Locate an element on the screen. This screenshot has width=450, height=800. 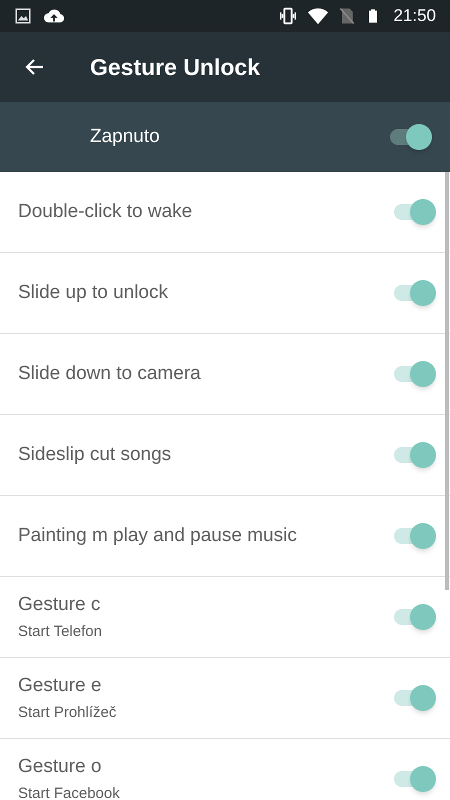
setting-title: Painting m play and pause music is located at coordinates (158, 536).